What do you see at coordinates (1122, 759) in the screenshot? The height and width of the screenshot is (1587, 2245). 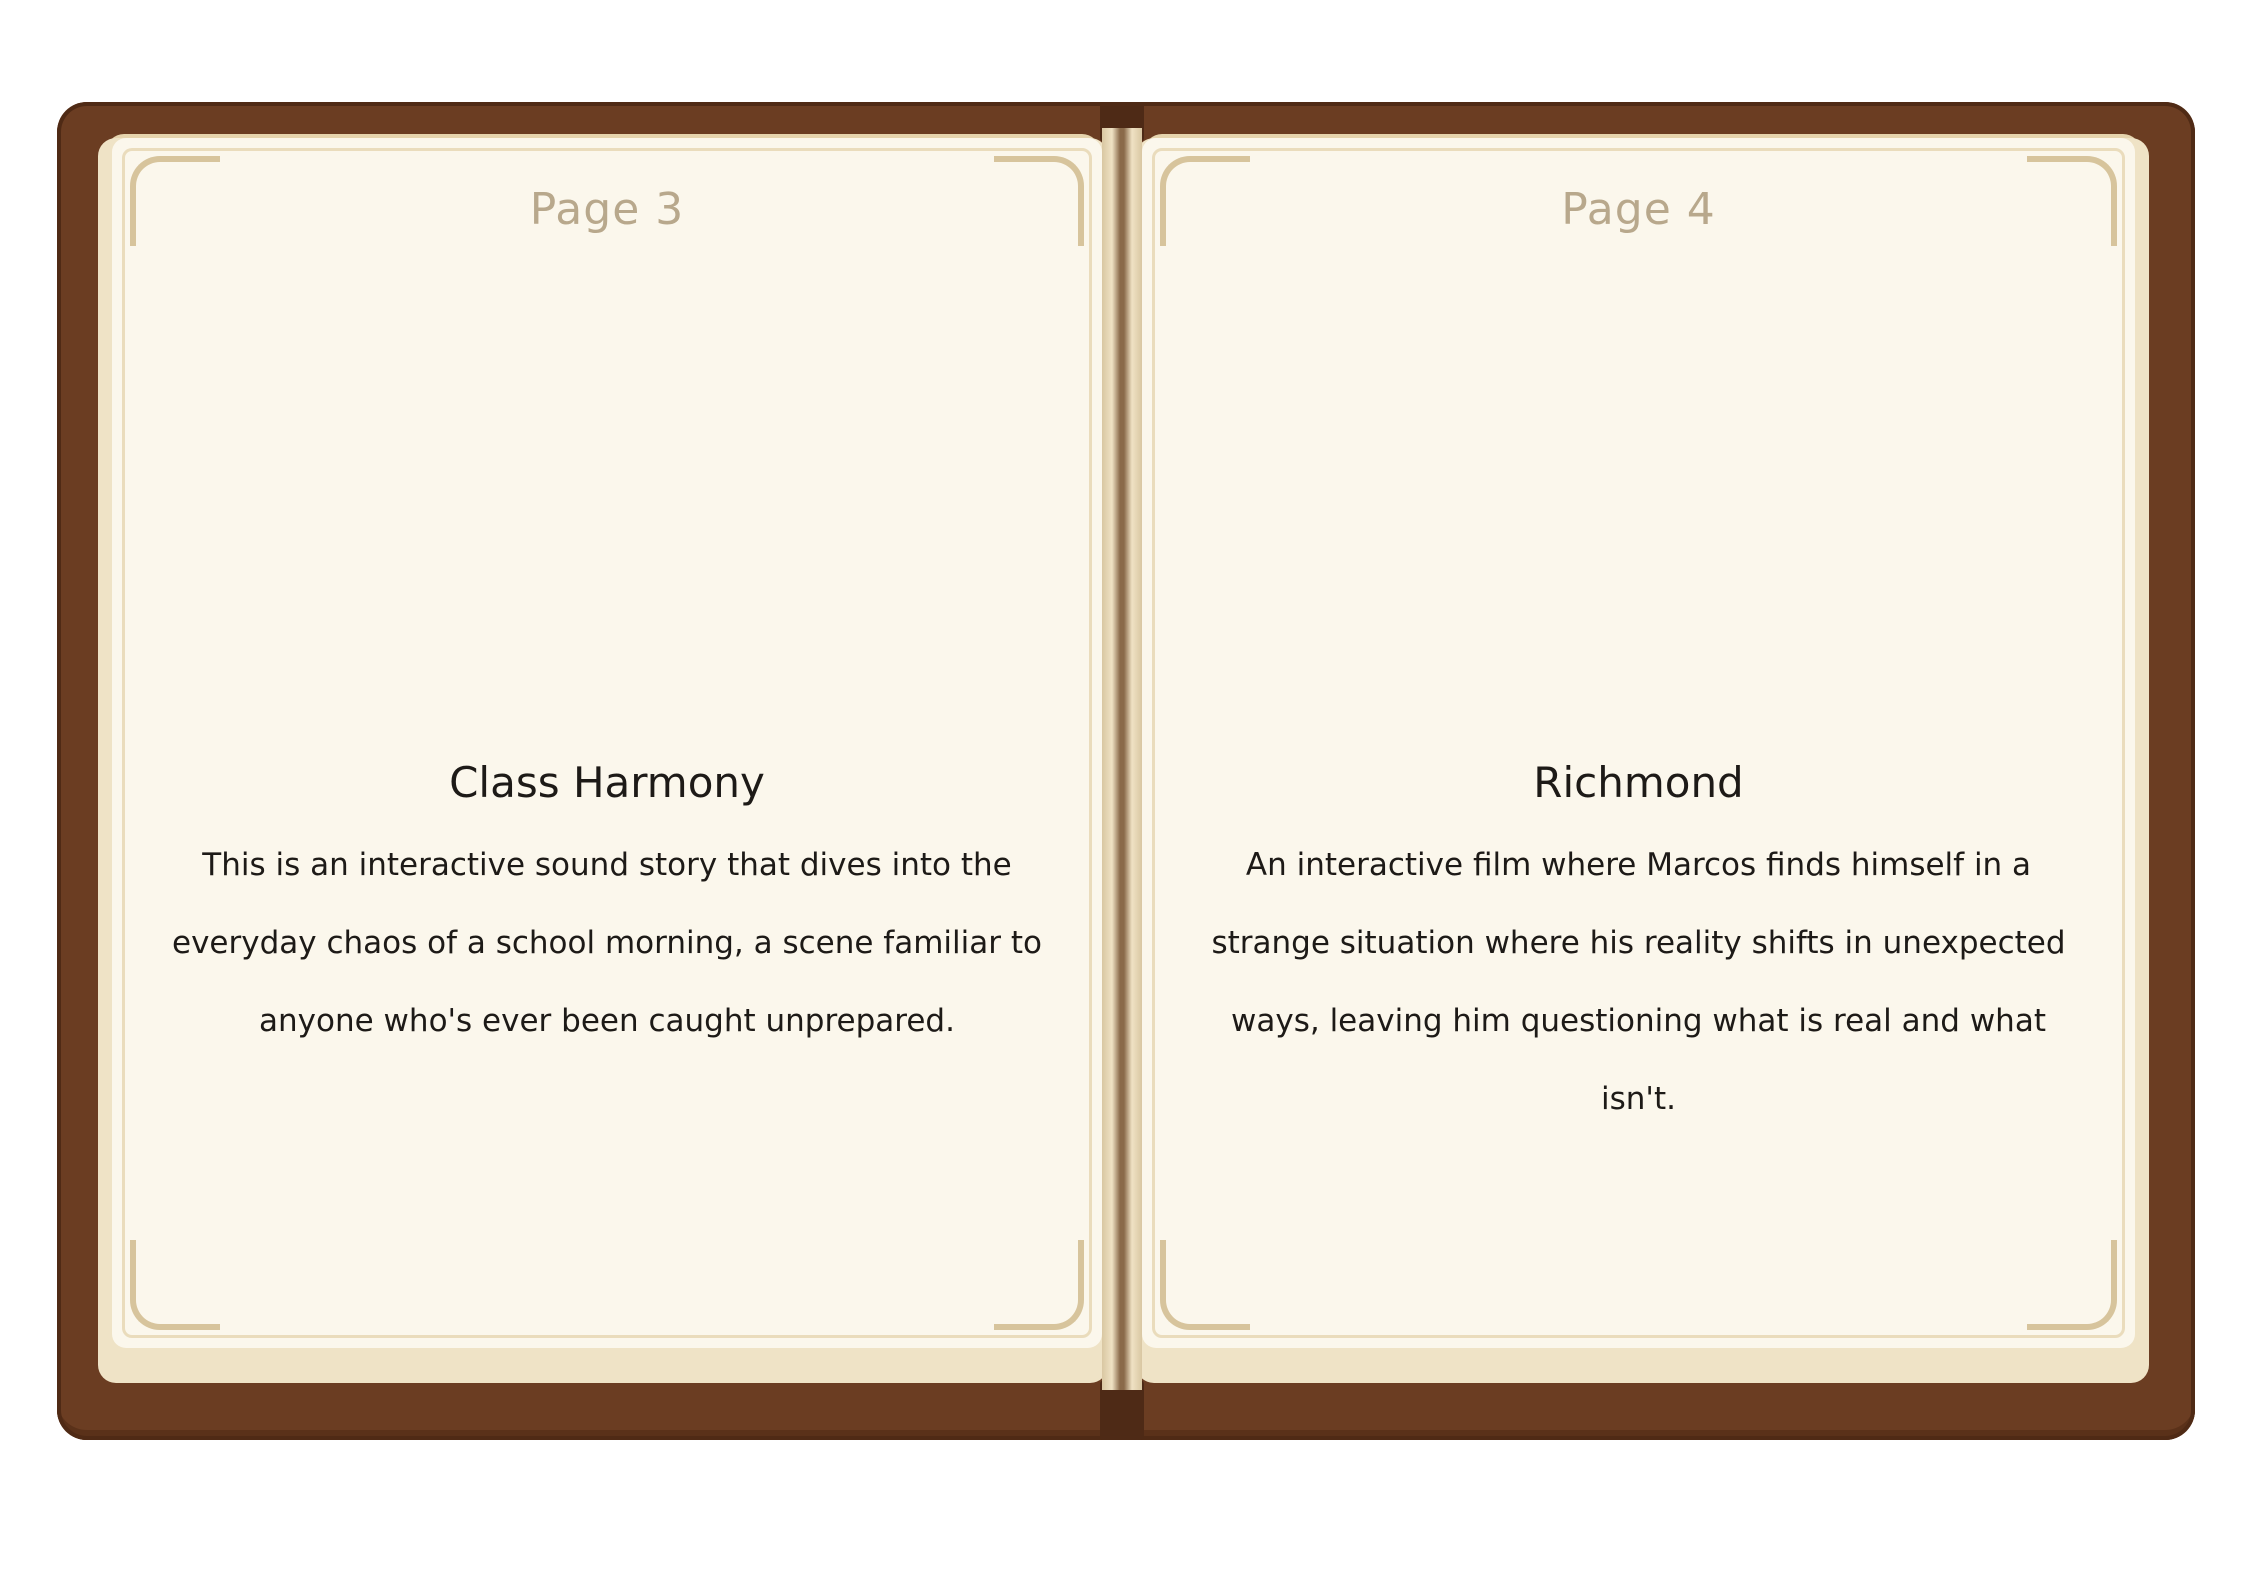 I see `book-spine` at bounding box center [1122, 759].